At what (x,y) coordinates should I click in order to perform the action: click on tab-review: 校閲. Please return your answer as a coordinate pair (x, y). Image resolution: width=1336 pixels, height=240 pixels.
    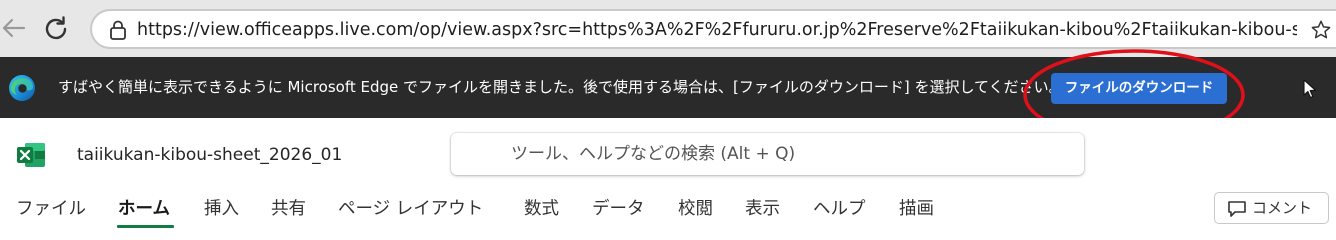
    Looking at the image, I should click on (695, 209).